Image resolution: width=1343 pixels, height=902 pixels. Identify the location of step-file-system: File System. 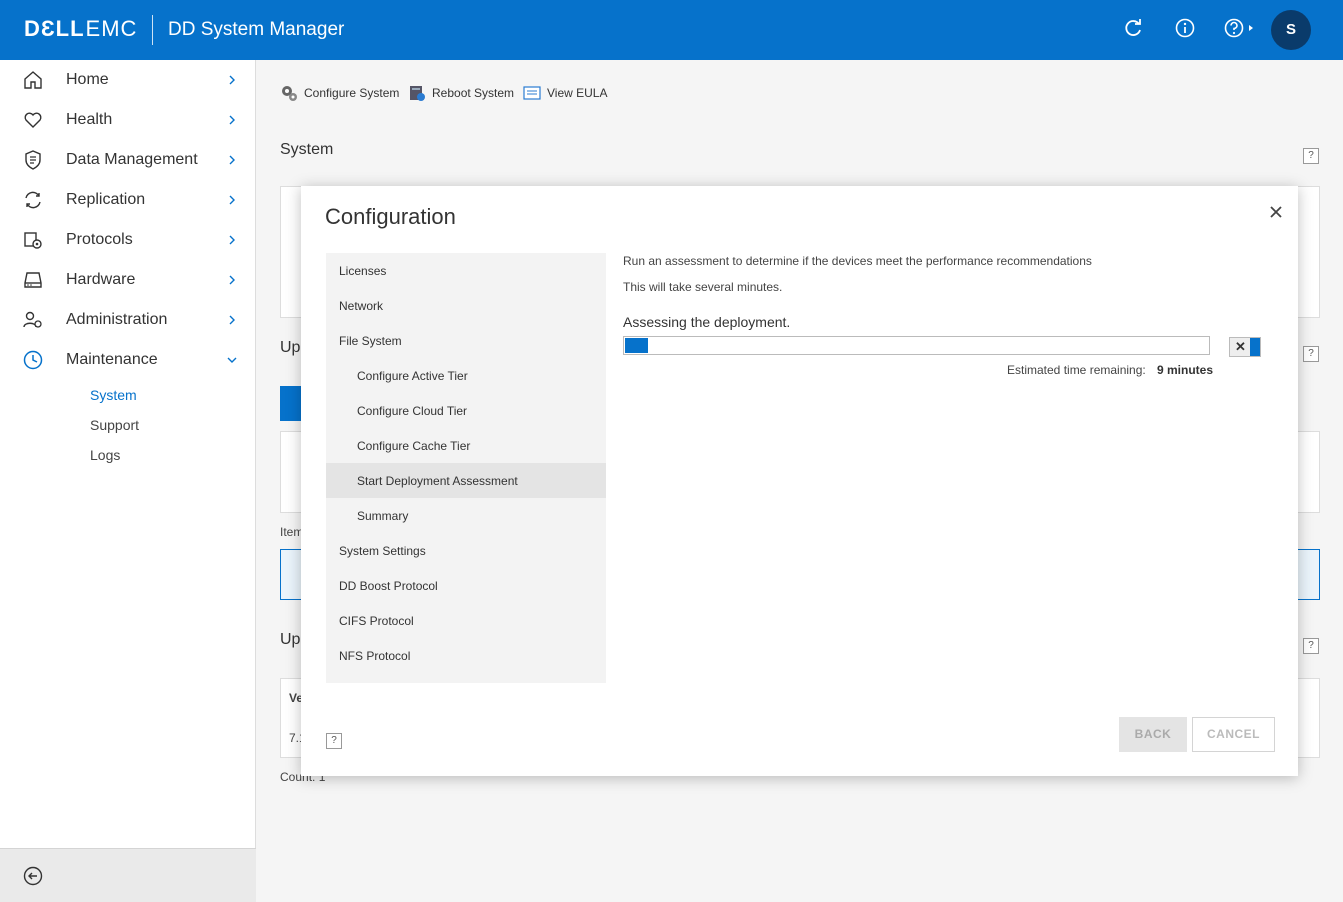
(466, 340).